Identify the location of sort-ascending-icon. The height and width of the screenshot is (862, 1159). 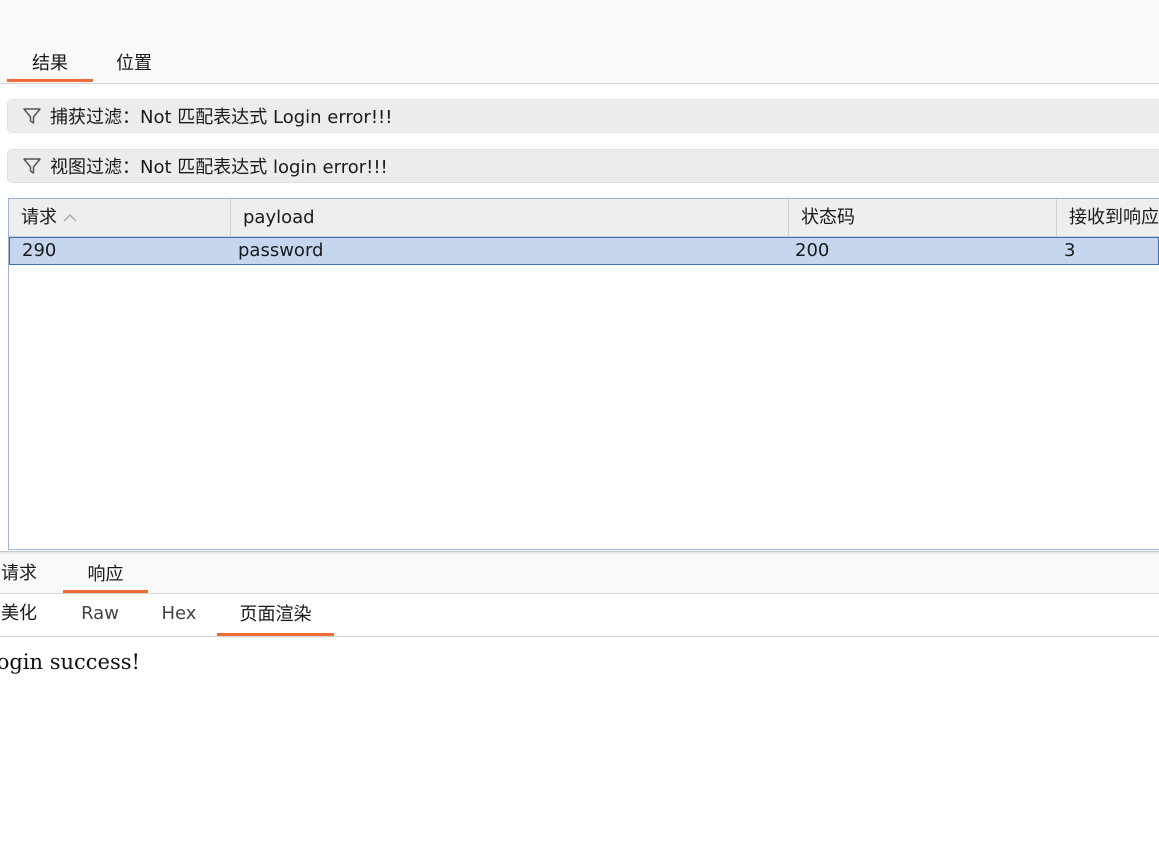
(70, 218).